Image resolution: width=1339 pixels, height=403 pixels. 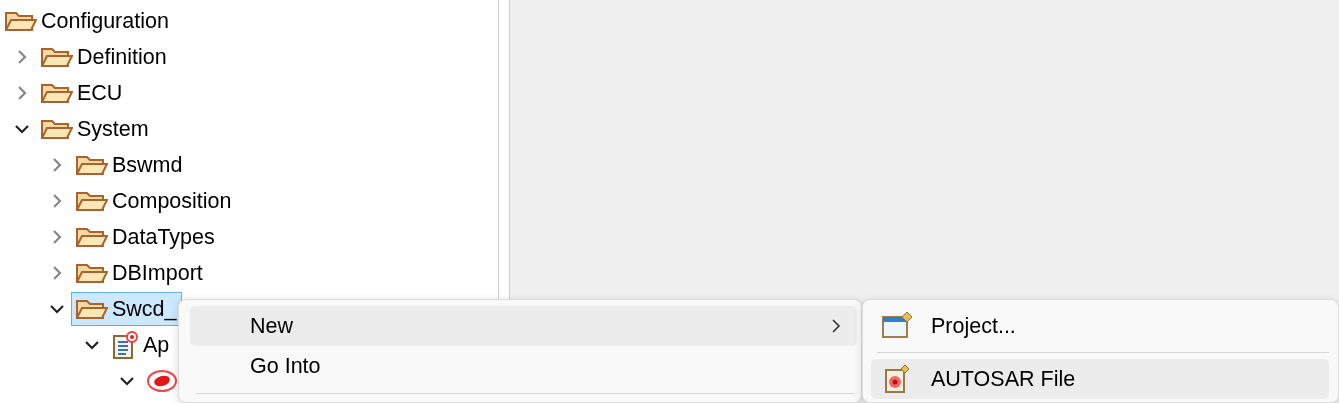 What do you see at coordinates (100, 93) in the screenshot?
I see `tree-item-label: ECU` at bounding box center [100, 93].